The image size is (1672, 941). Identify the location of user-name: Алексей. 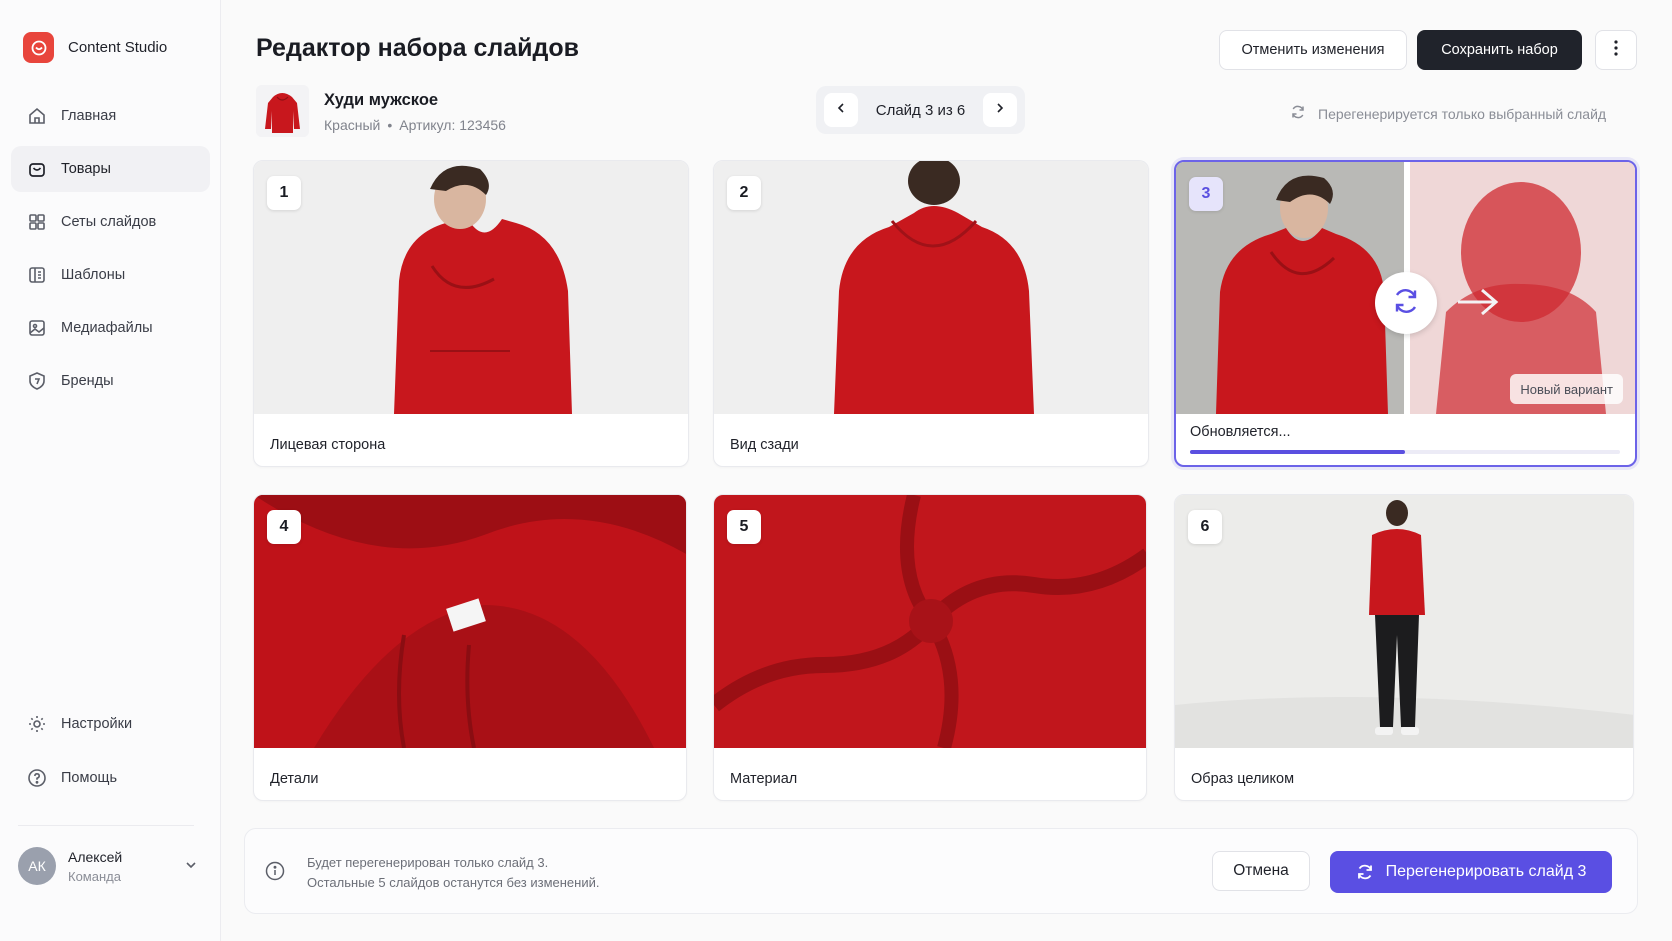
(95, 856).